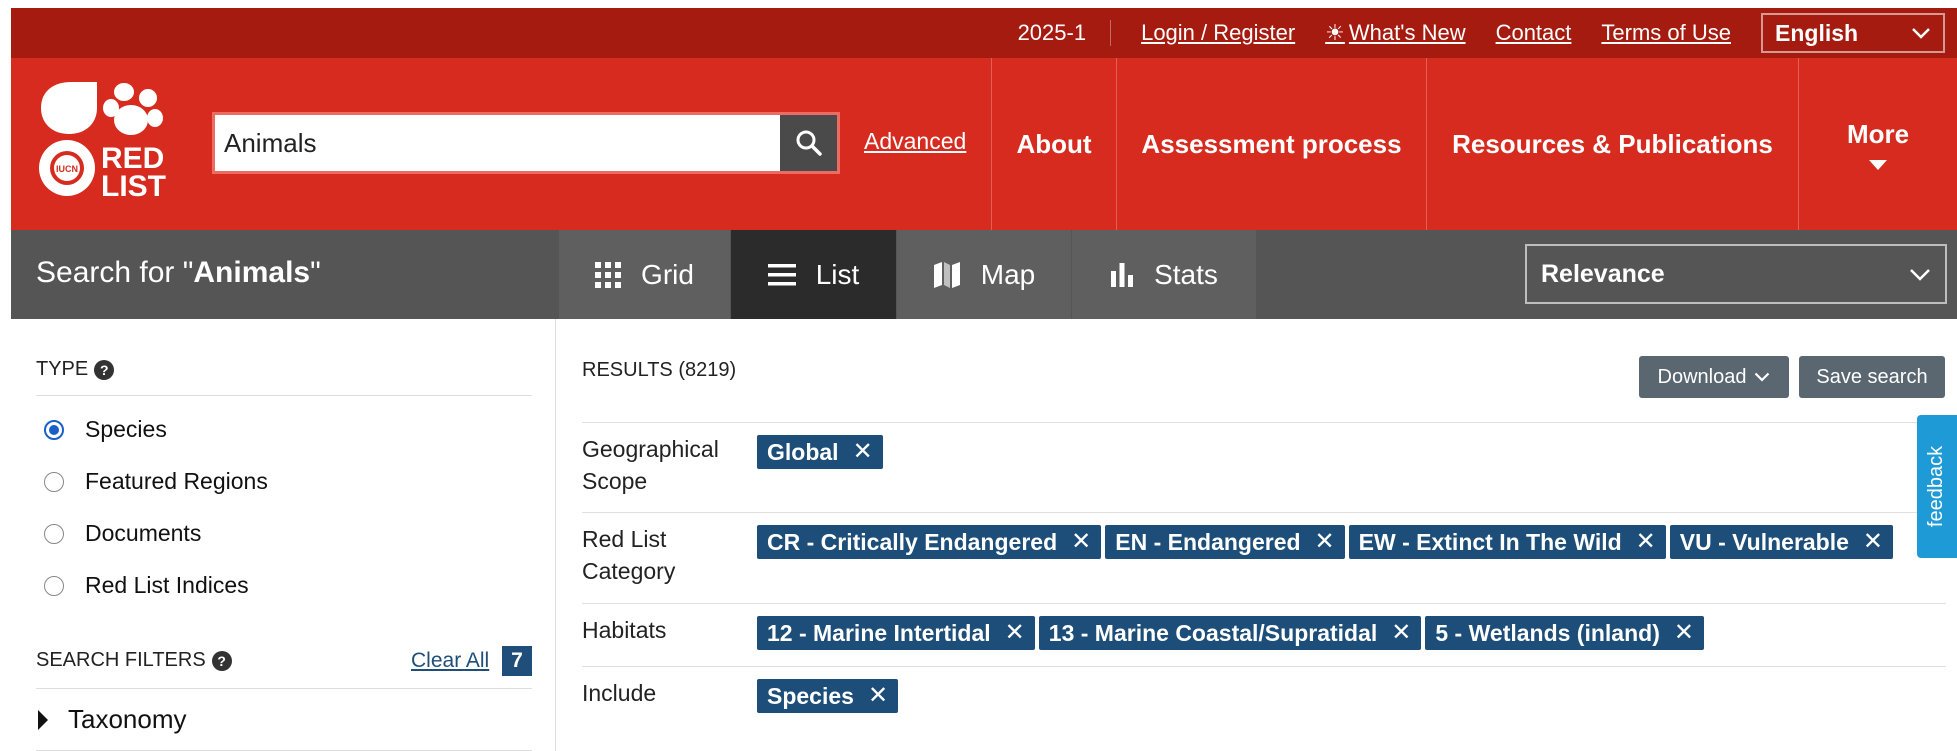 Image resolution: width=1957 pixels, height=751 pixels. I want to click on radio-featured-regions: Featured Regions, so click(156, 481).